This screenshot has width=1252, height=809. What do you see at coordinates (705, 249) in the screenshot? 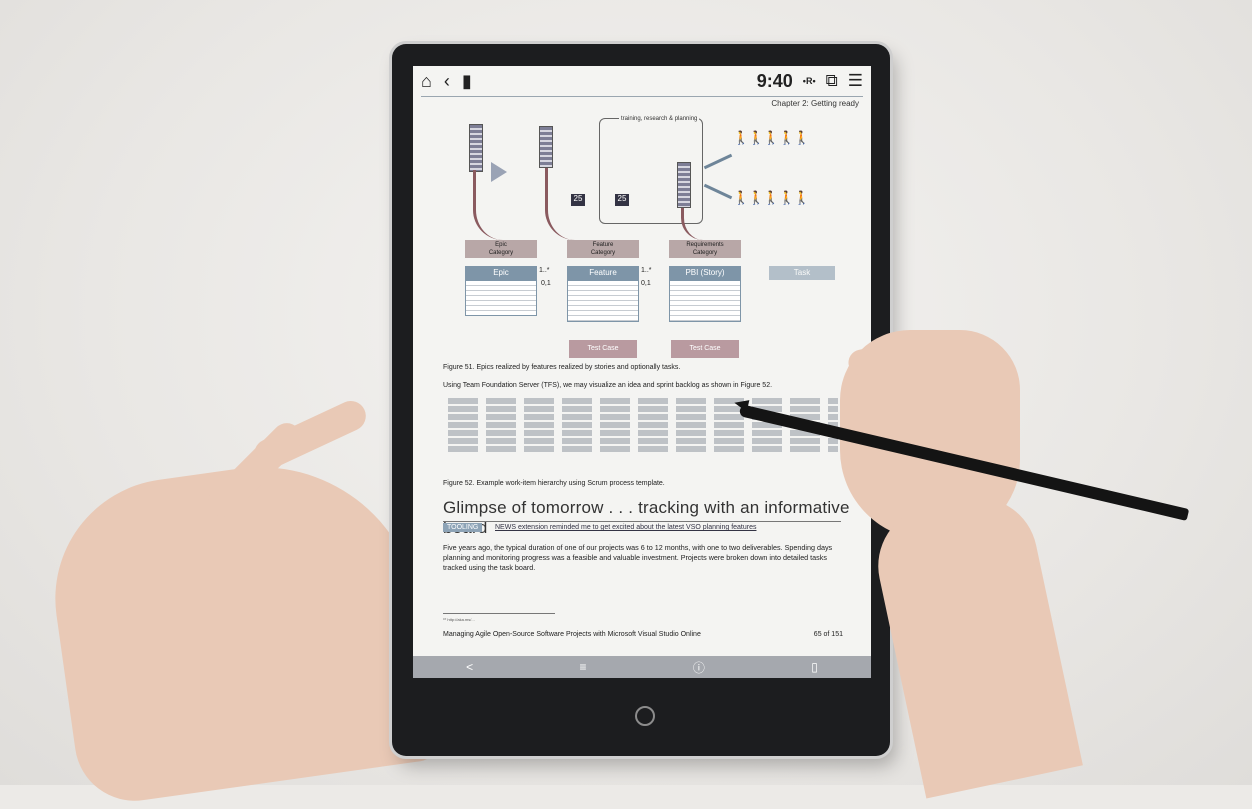
I see `category-requirements: Requirements Category` at bounding box center [705, 249].